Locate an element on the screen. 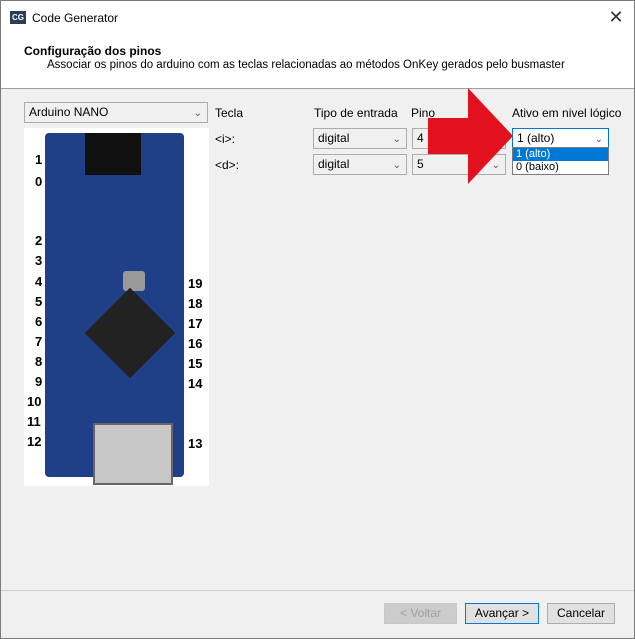  close-icon: ✕ is located at coordinates (616, 18).